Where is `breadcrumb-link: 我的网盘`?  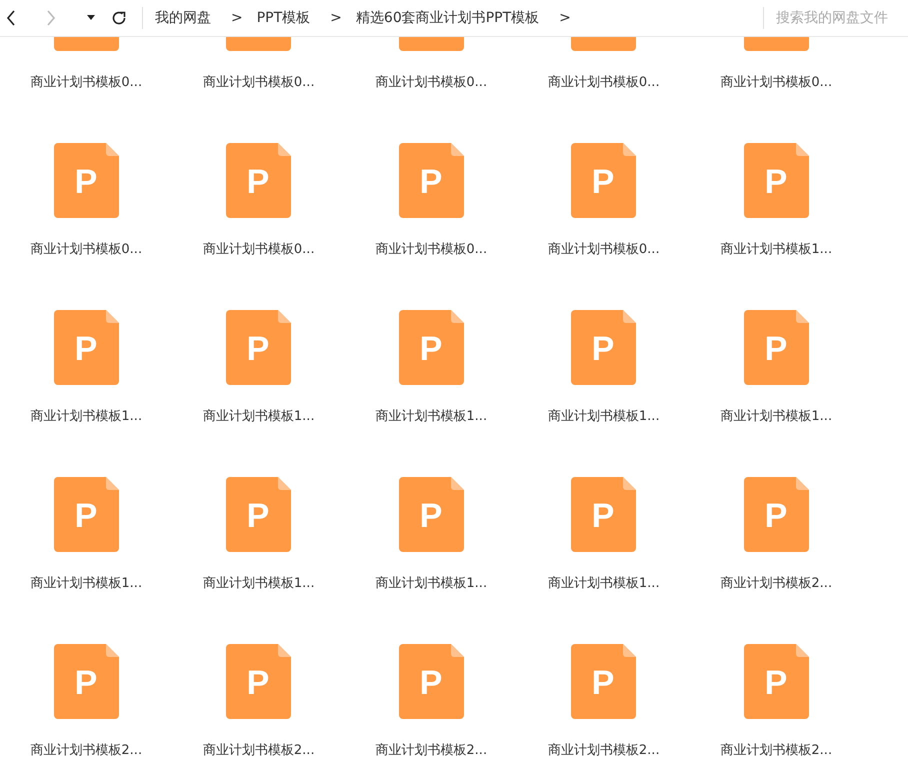 breadcrumb-link: 我的网盘 is located at coordinates (183, 18).